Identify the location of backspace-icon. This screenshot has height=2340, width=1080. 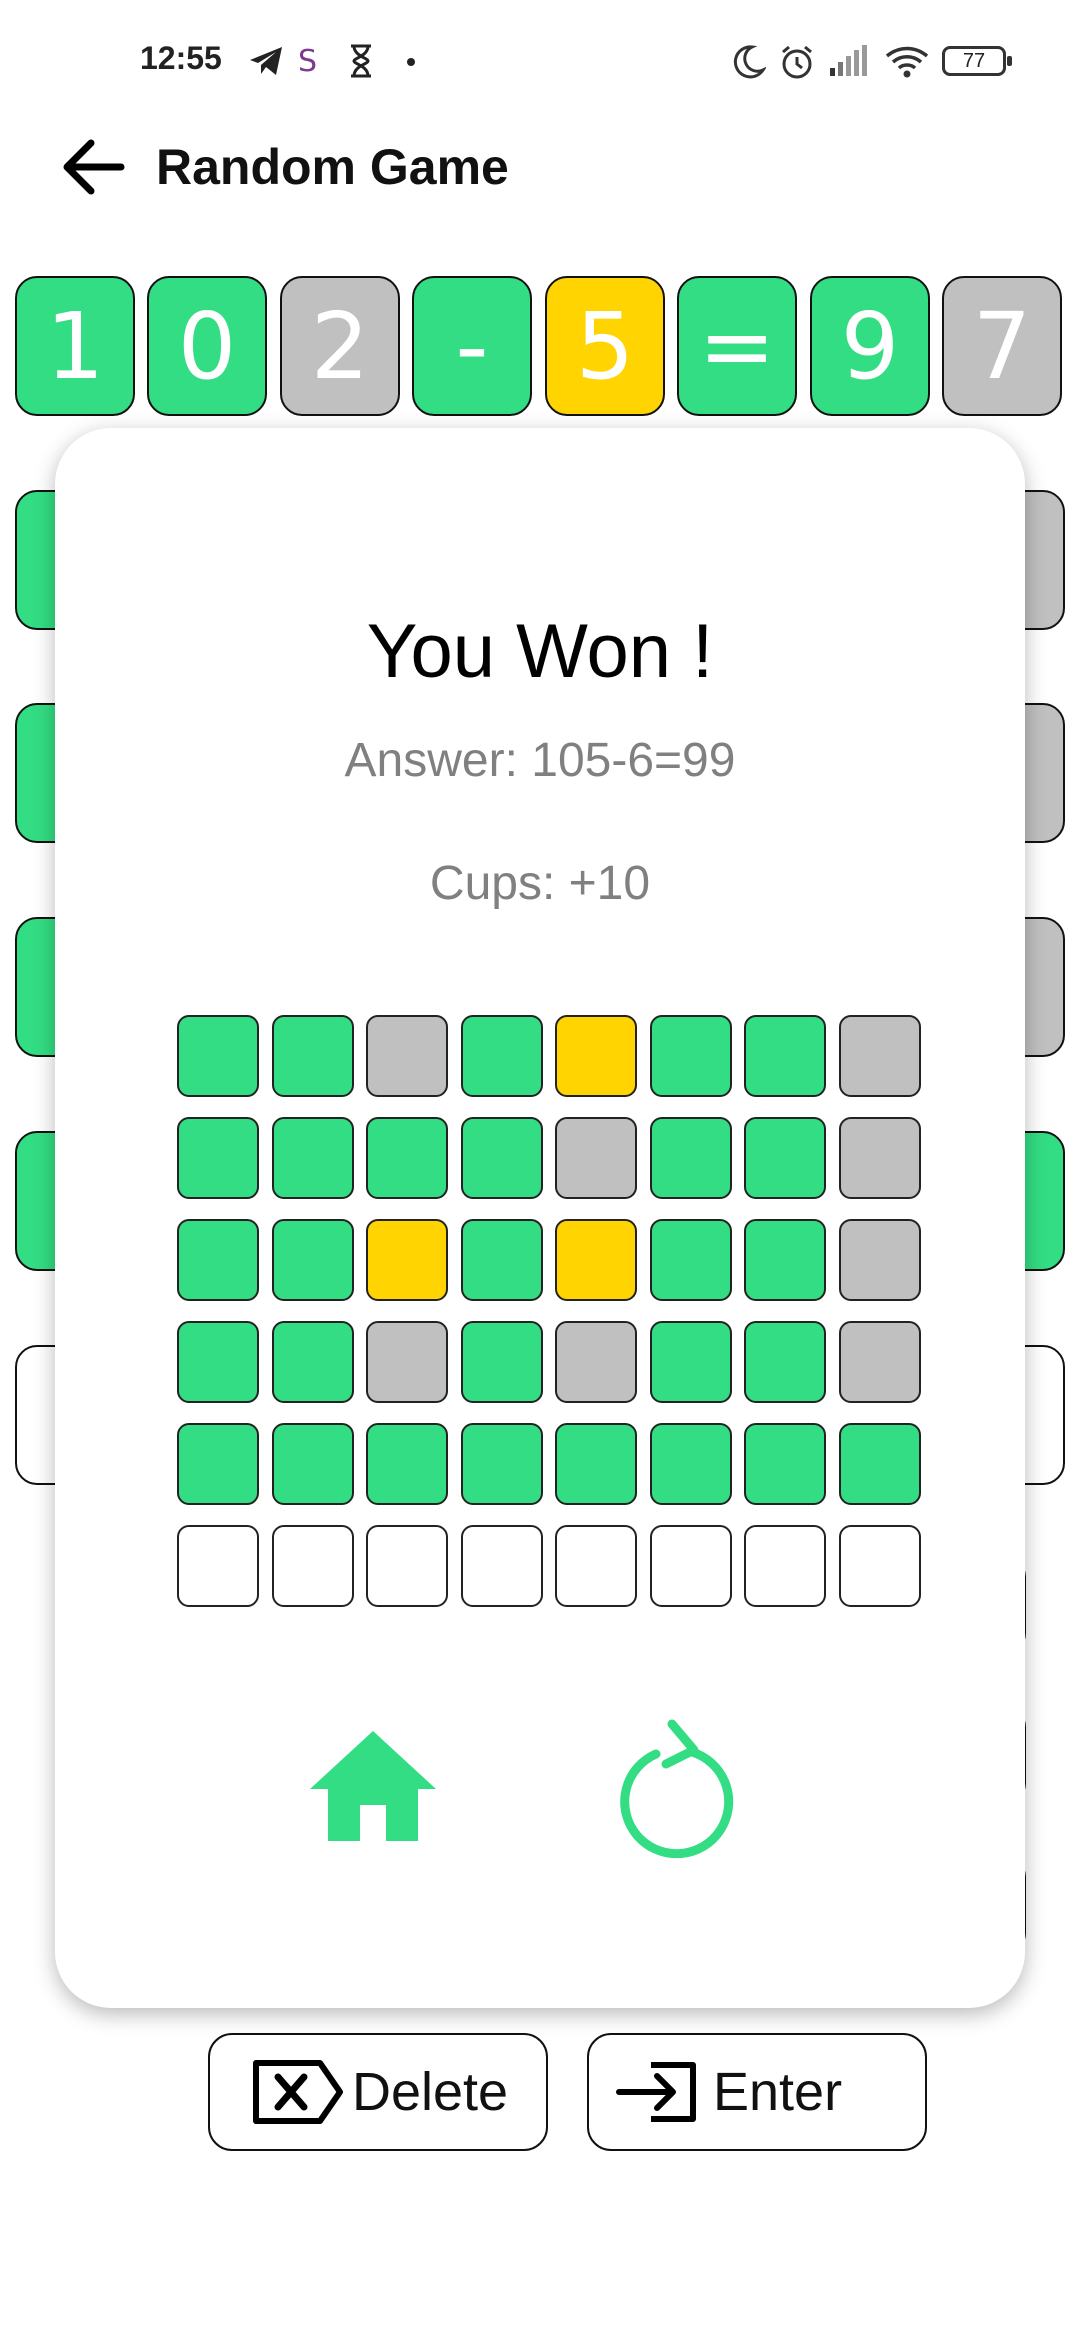
(298, 2092).